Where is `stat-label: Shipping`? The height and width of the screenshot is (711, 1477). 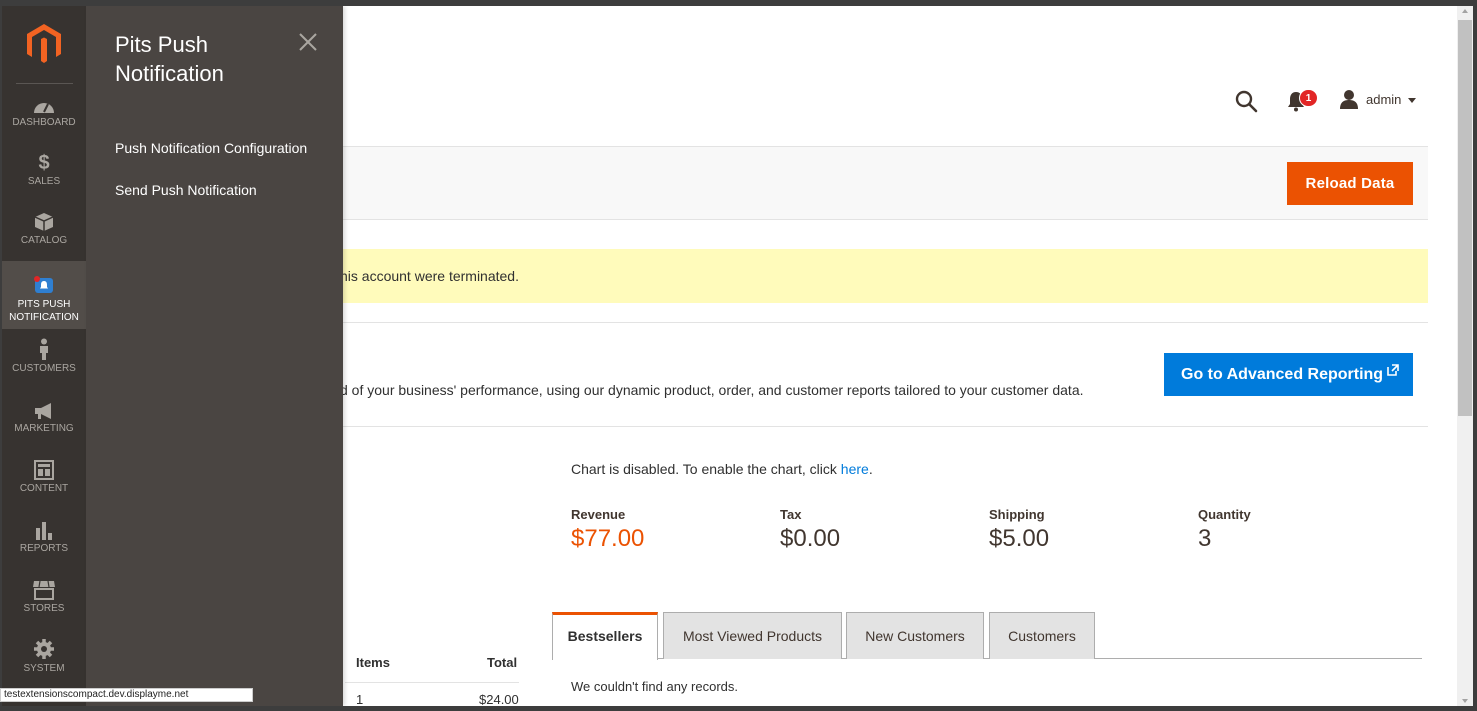
stat-label: Shipping is located at coordinates (1017, 514).